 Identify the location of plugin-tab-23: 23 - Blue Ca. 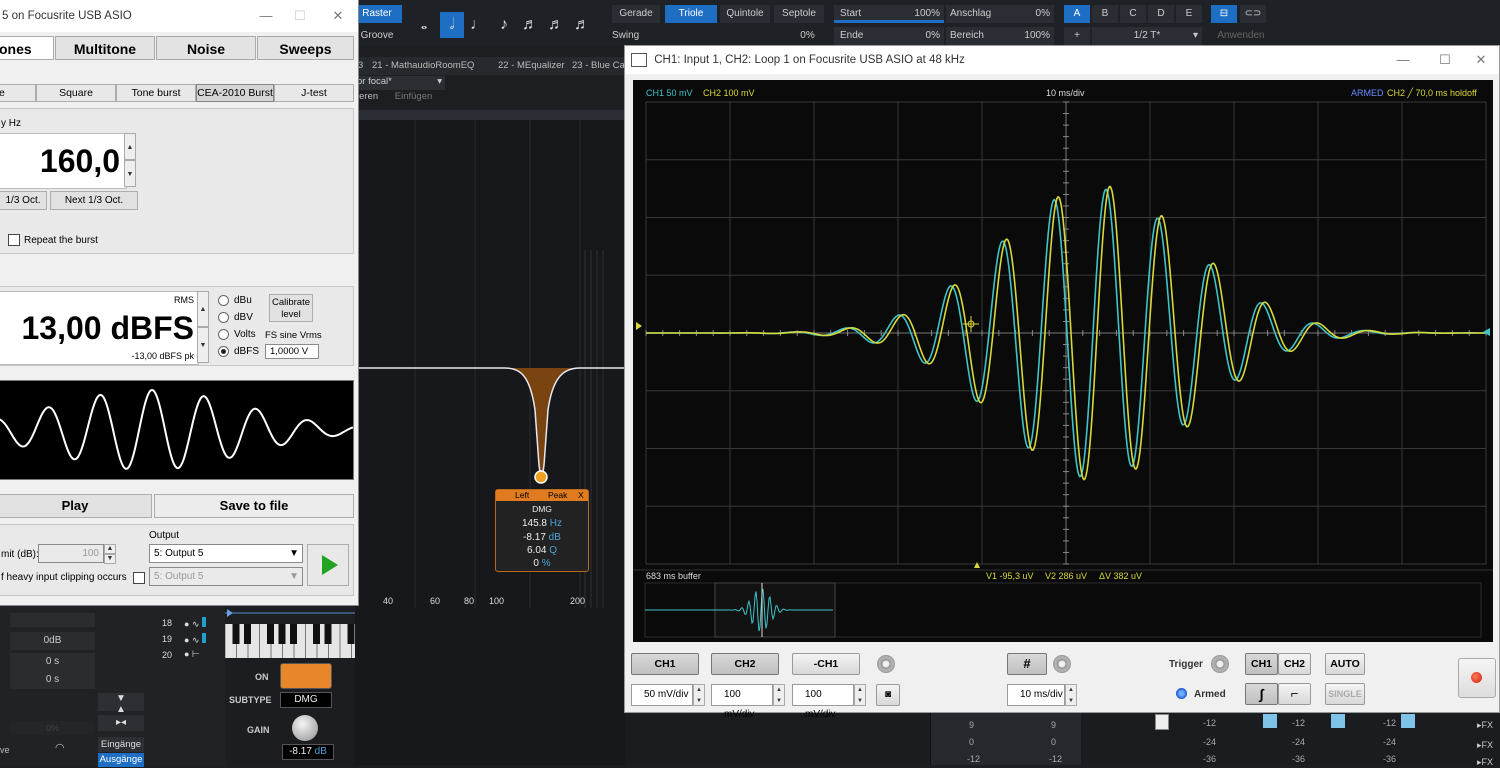
(598, 66).